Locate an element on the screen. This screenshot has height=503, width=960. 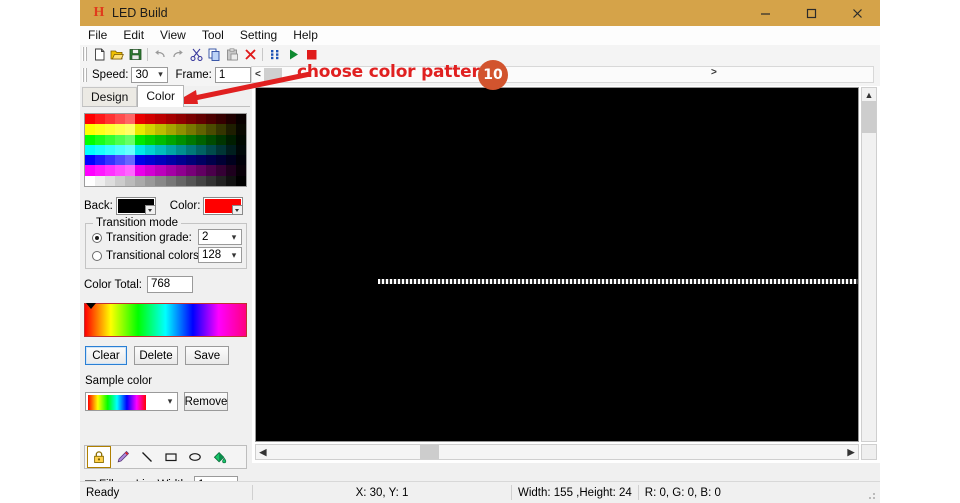
color-total-input: 768 is located at coordinates (169, 284).